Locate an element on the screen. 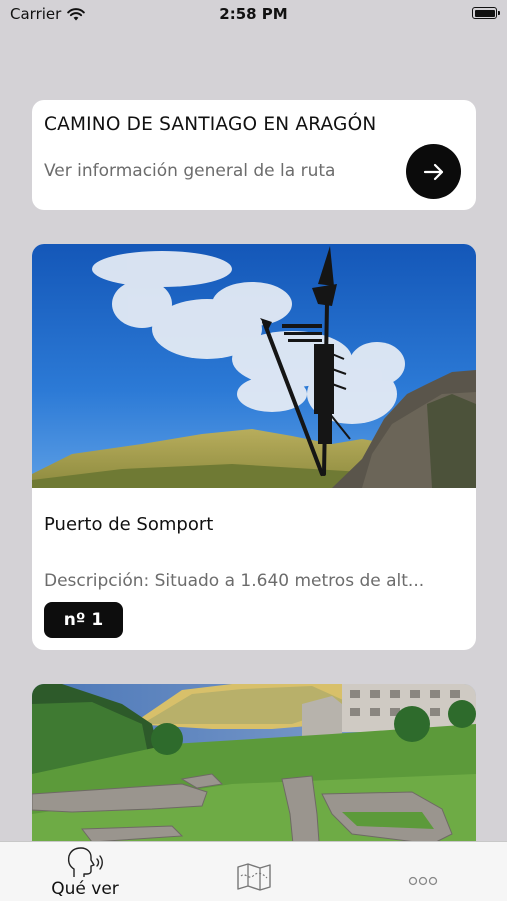 The height and width of the screenshot is (901, 507). battery-icon is located at coordinates (486, 13).